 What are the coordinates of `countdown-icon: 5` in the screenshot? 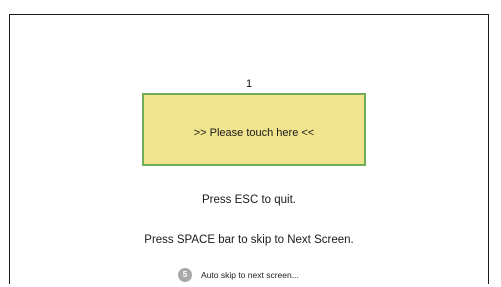 It's located at (185, 275).